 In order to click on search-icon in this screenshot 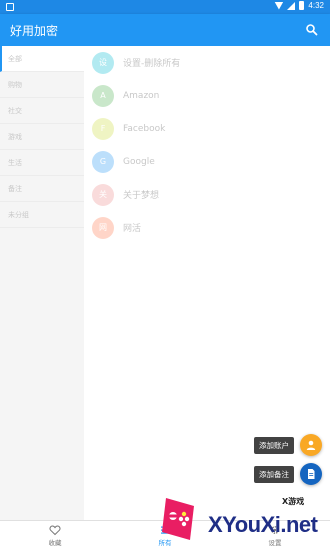, I will do `click(312, 30)`.